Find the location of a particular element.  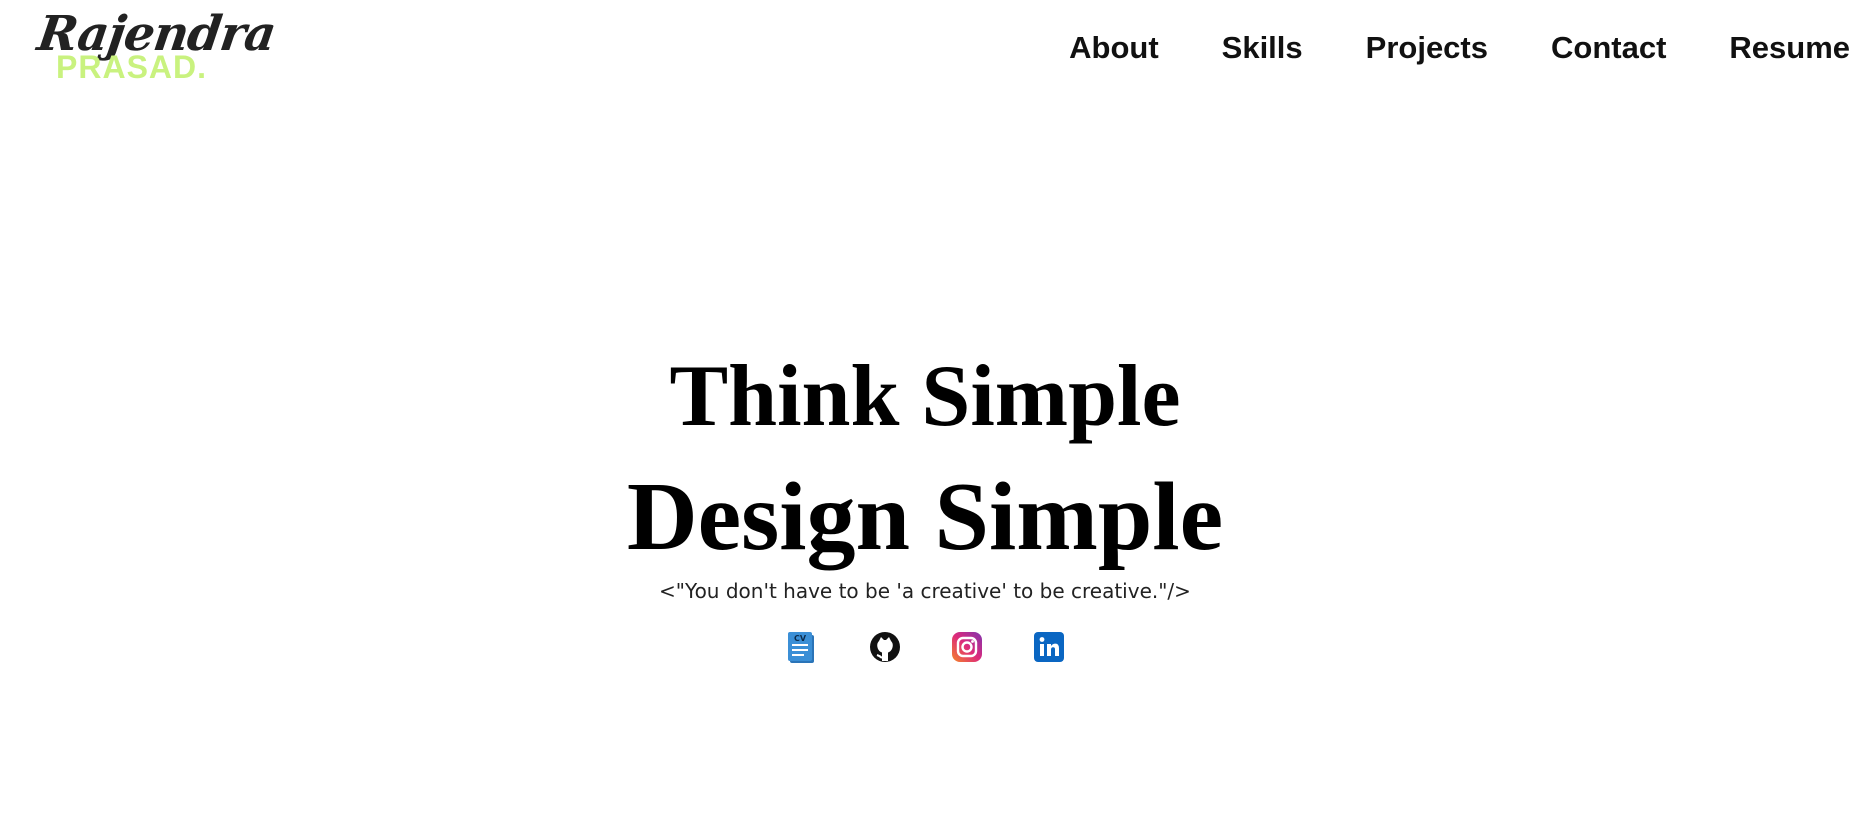

github-icon is located at coordinates (884, 647).